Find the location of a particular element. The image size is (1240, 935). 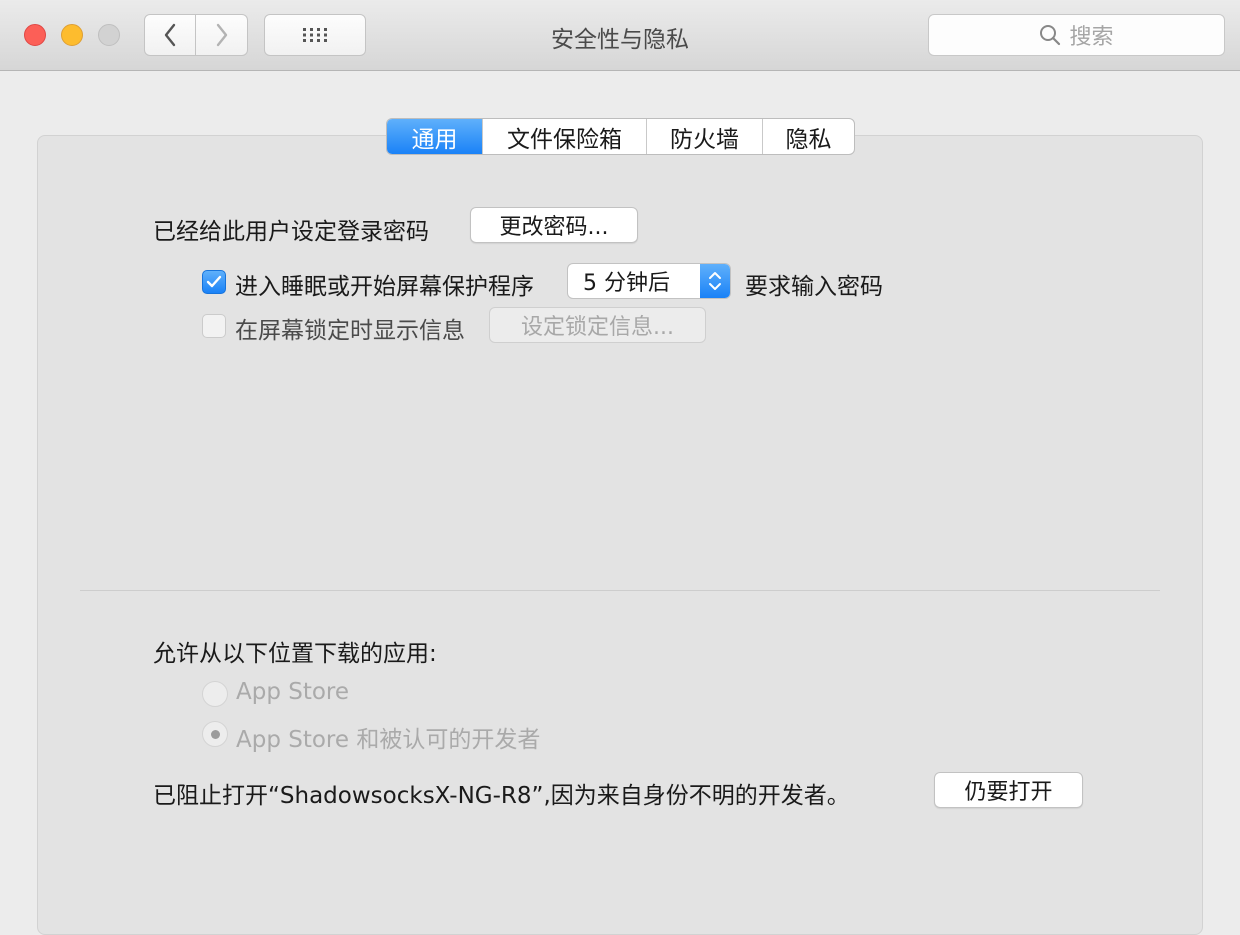

section-divider is located at coordinates (620, 590).